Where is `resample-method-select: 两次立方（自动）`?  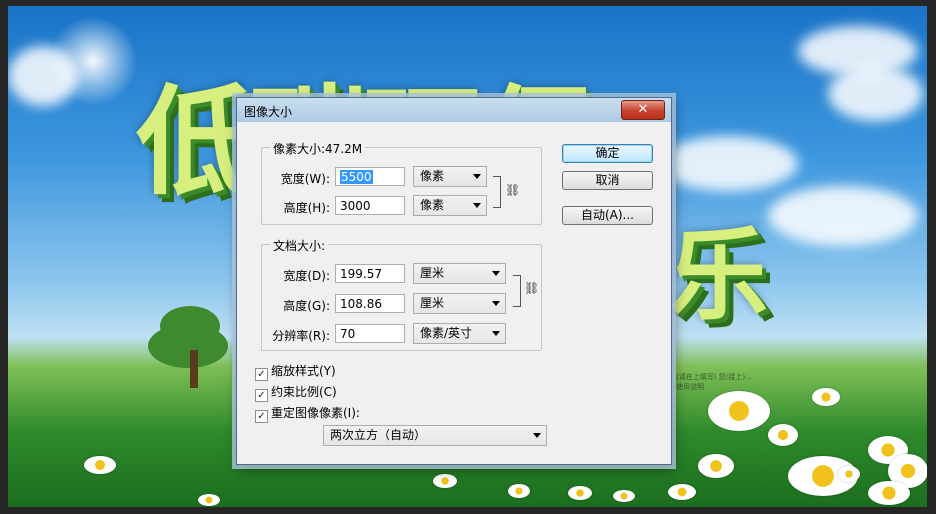
resample-method-select: 两次立方（自动） is located at coordinates (435, 435).